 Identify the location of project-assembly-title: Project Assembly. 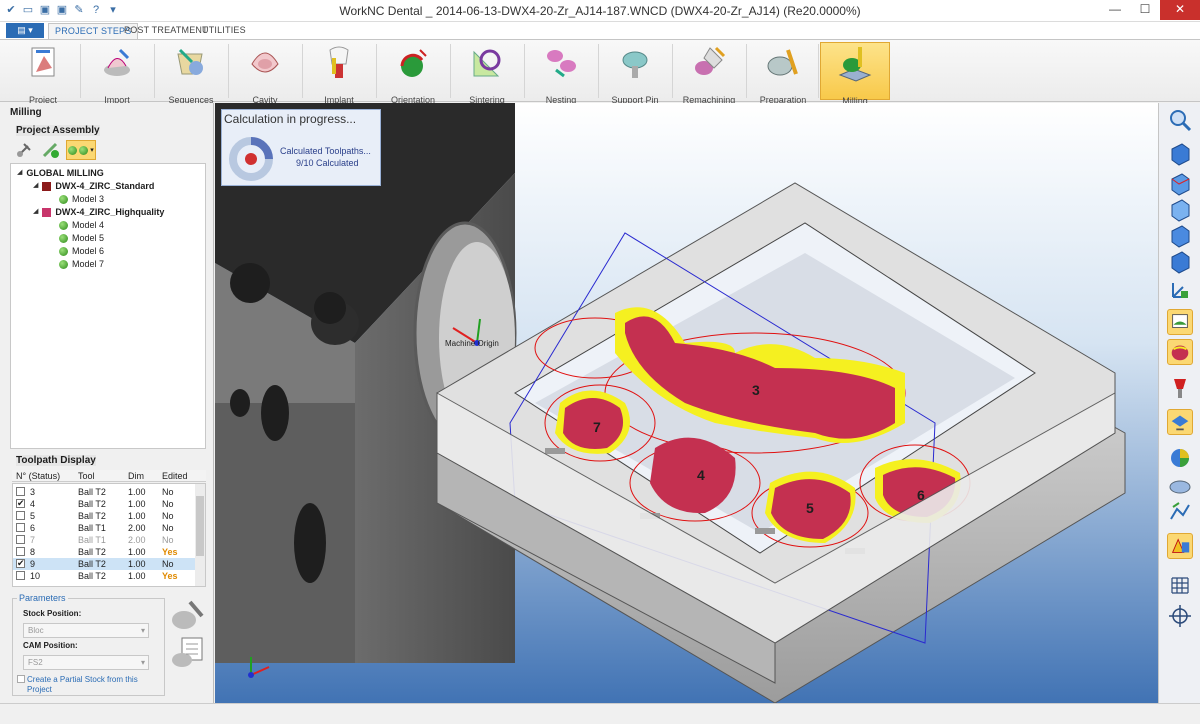
(58, 130).